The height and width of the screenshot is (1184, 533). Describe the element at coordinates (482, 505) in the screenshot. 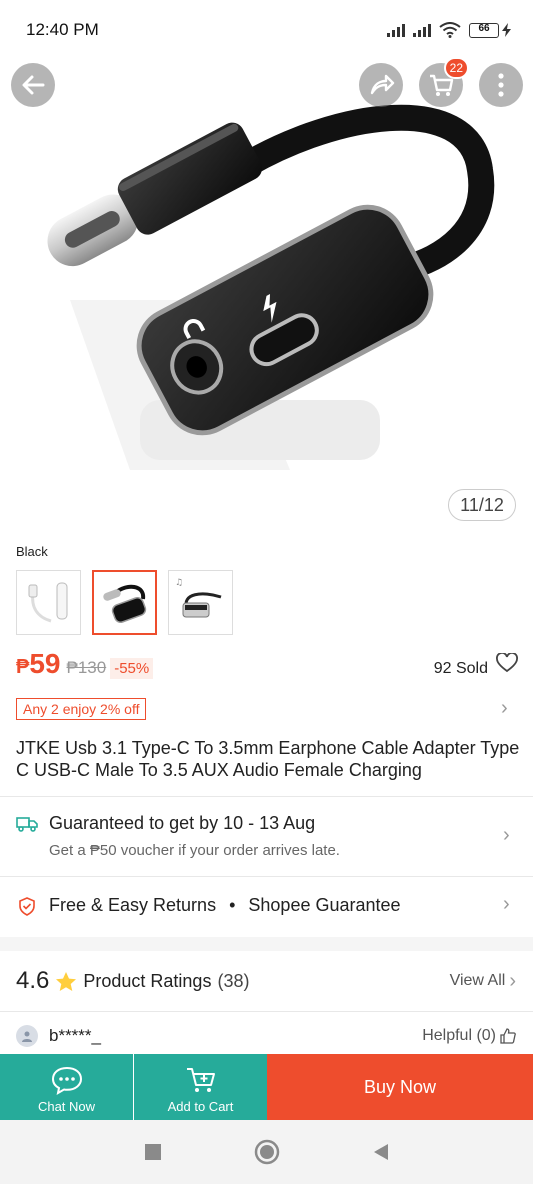

I see `image-counter: 11/12` at that location.